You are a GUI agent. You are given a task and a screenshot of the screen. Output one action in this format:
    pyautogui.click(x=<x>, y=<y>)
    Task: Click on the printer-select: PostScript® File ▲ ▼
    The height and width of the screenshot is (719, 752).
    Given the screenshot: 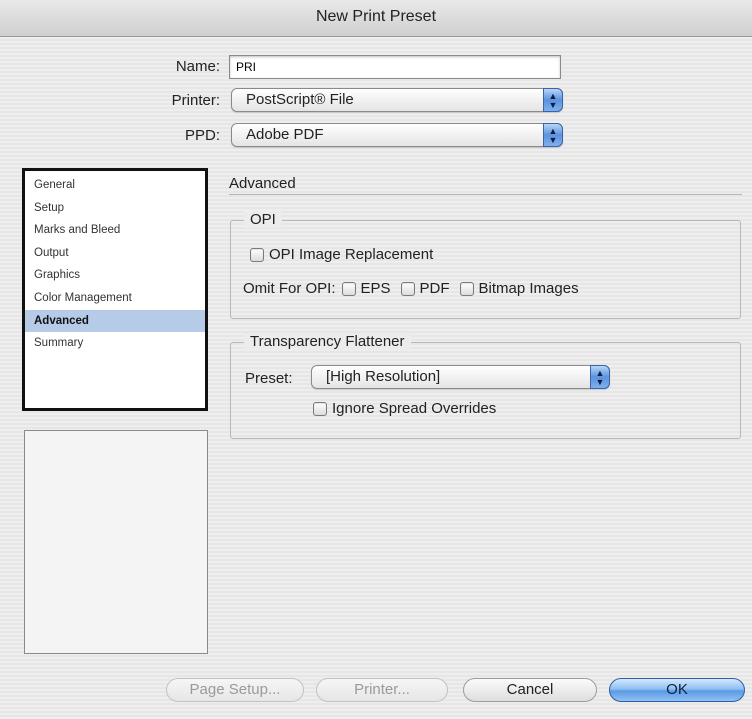 What is the action you would take?
    pyautogui.click(x=397, y=100)
    